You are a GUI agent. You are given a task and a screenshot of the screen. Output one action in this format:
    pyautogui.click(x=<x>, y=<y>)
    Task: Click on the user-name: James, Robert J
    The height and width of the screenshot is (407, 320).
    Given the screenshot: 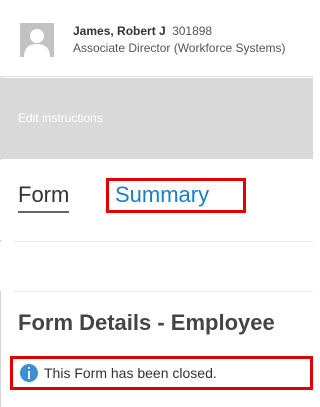 What is the action you would take?
    pyautogui.click(x=119, y=31)
    